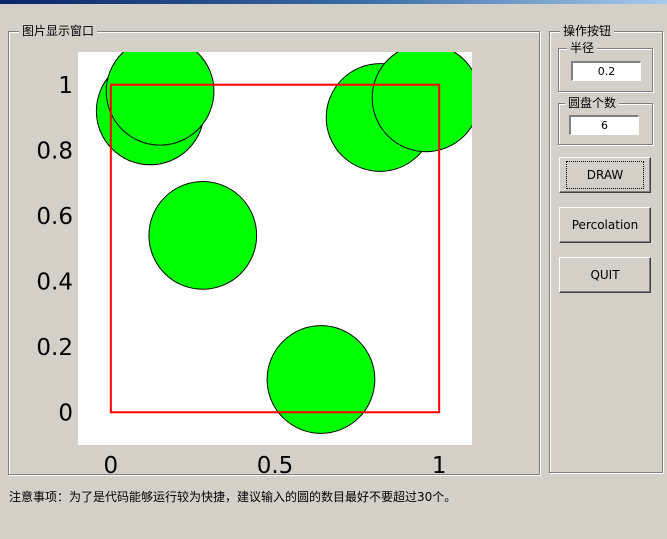  Describe the element at coordinates (111, 466) in the screenshot. I see `x-tick-label: 0` at that location.